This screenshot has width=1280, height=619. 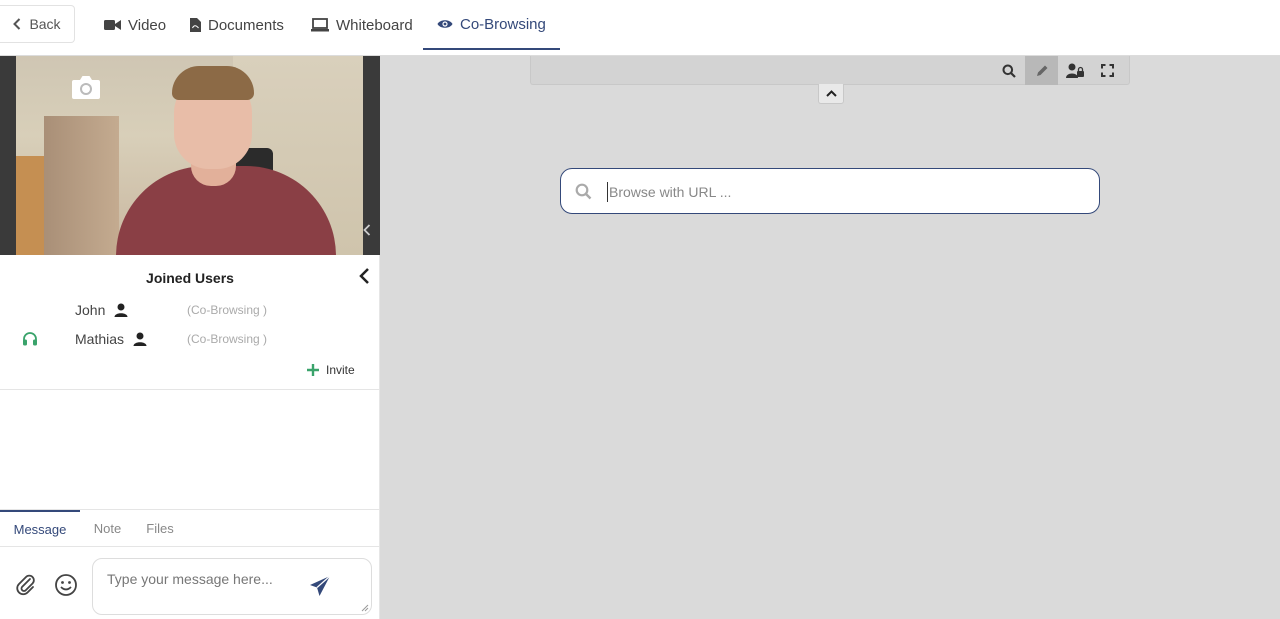 I want to click on invite-button: Invite, so click(x=330, y=370).